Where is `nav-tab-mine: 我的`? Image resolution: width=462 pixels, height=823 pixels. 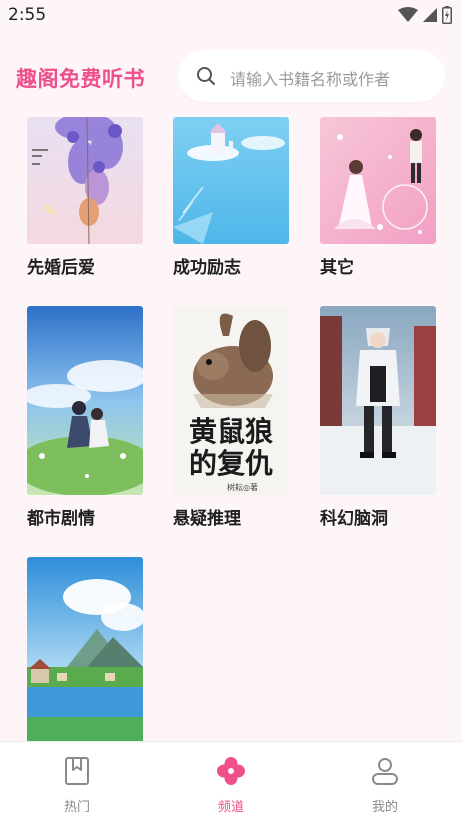
nav-tab-mine: 我的 is located at coordinates (385, 782).